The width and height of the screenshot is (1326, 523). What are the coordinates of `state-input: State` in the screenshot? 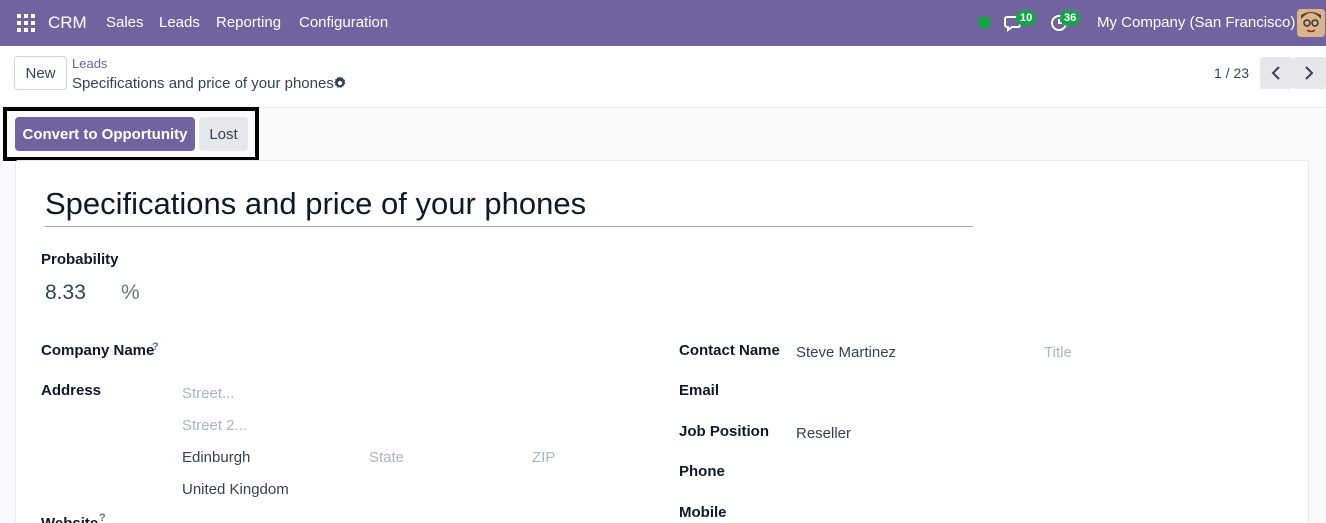 It's located at (386, 457).